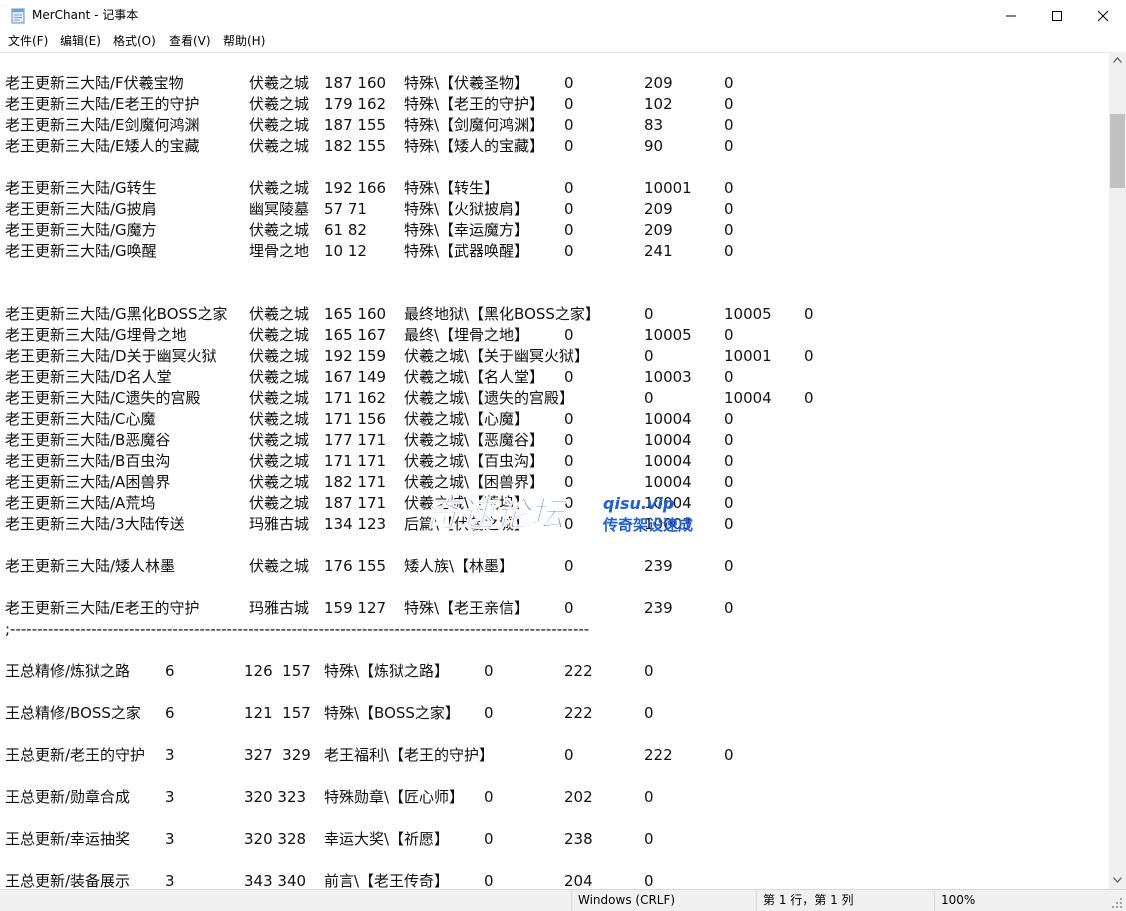 This screenshot has height=911, width=1126. What do you see at coordinates (489, 398) in the screenshot?
I see `text-field: 伏羲之城\【遗失的宫殿】` at bounding box center [489, 398].